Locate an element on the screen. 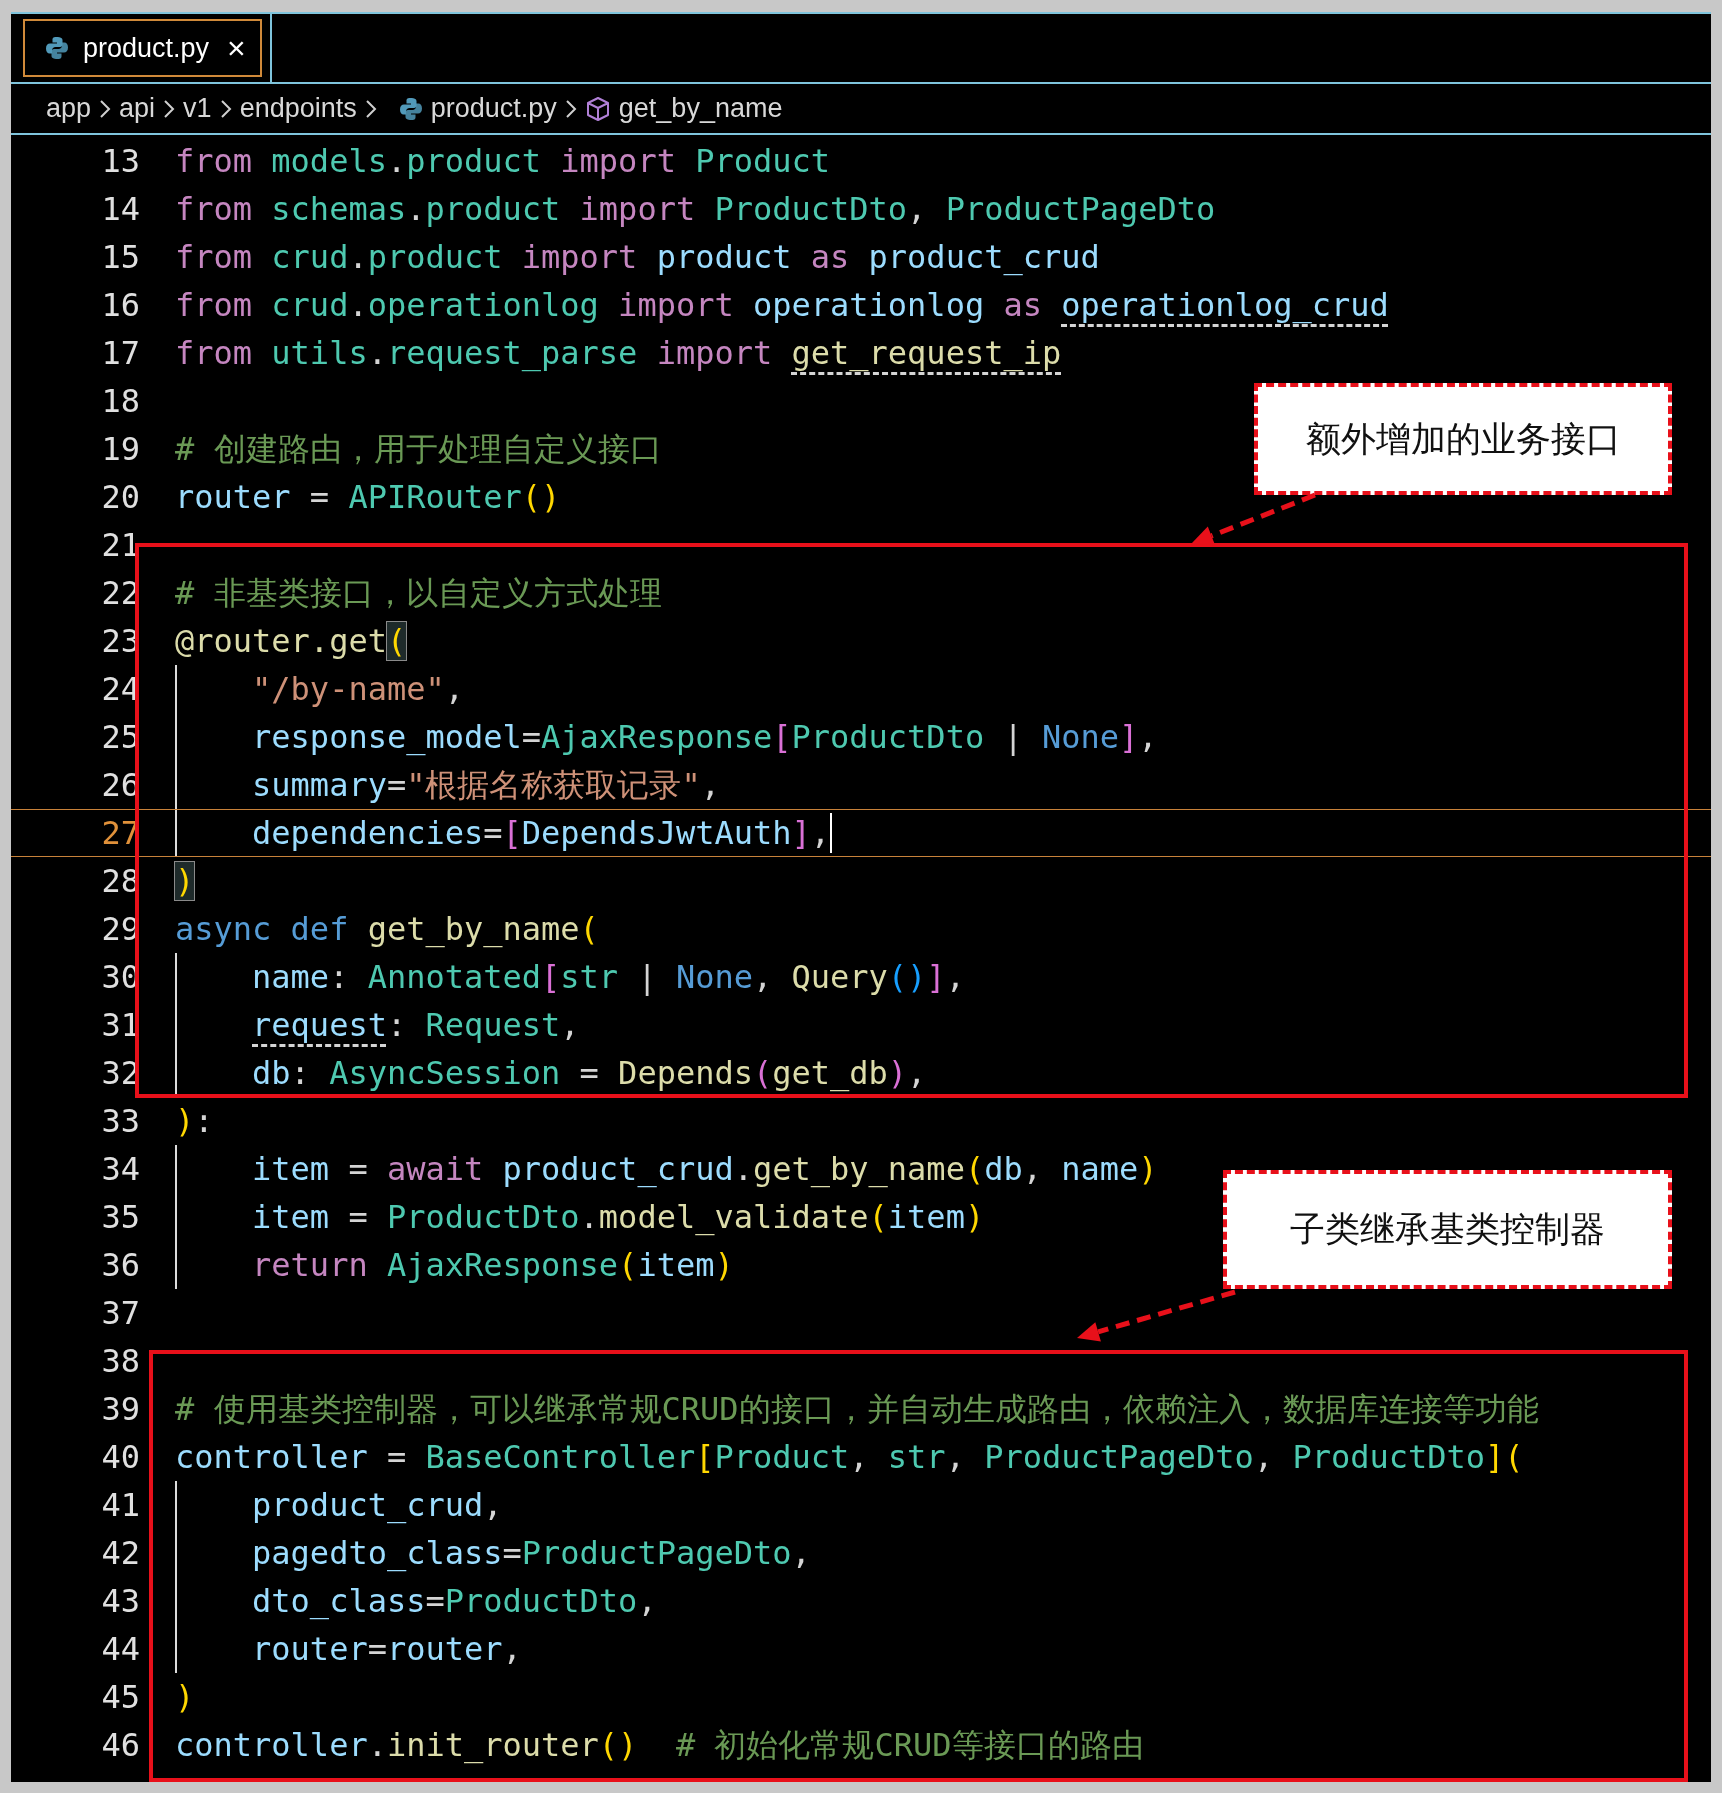  code-line: name: Annotated[str | None, Query()], is located at coordinates (608, 977).